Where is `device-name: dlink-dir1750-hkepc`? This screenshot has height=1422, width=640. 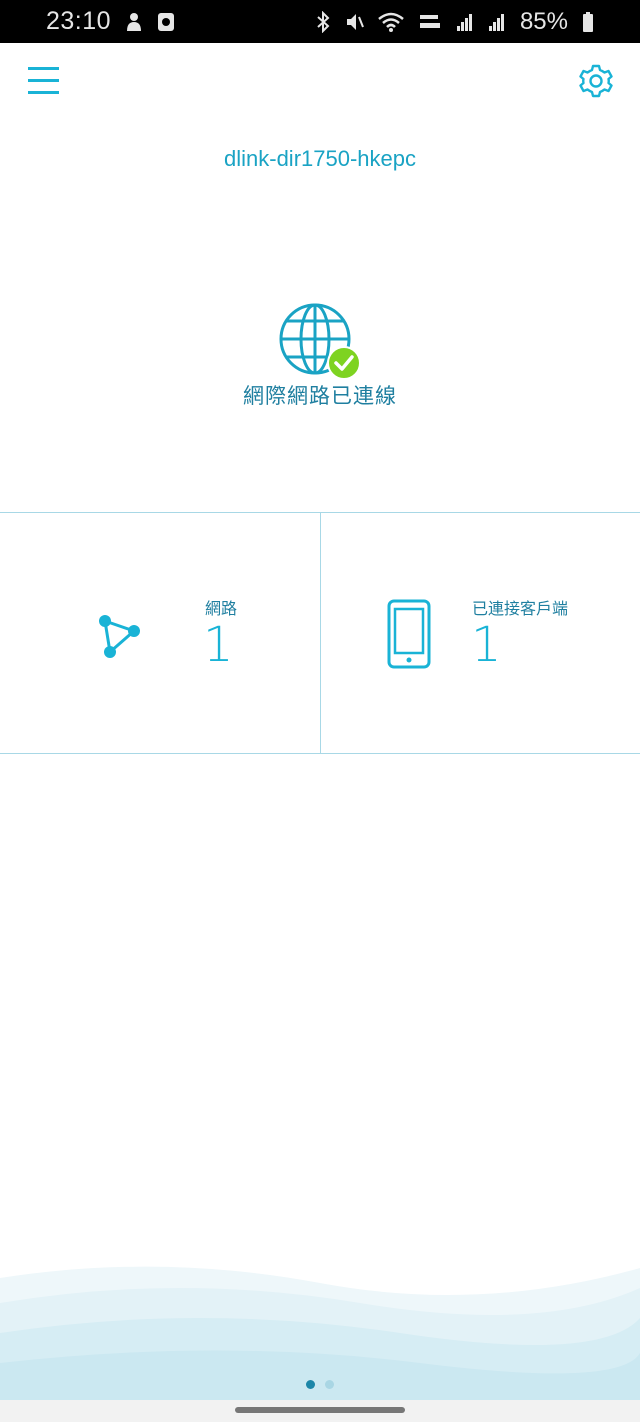
device-name: dlink-dir1750-hkepc is located at coordinates (320, 158).